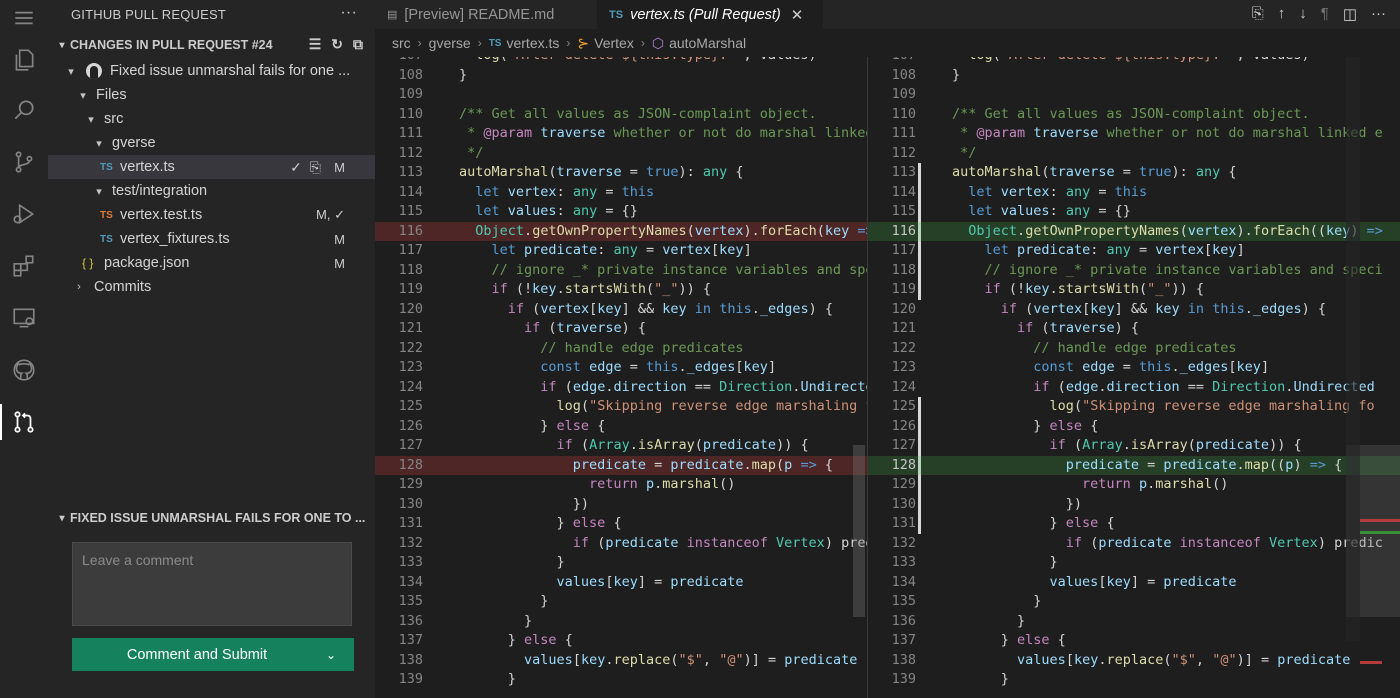 The height and width of the screenshot is (698, 1400). I want to click on whitespace-icon: ¶, so click(1325, 14).